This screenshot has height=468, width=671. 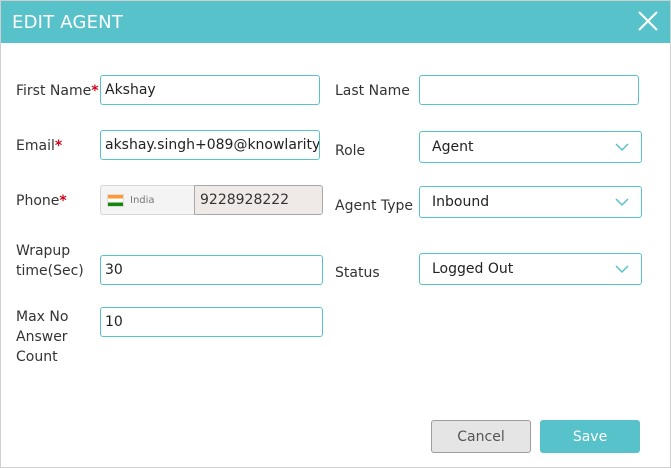 What do you see at coordinates (648, 21) in the screenshot?
I see `close-icon` at bounding box center [648, 21].